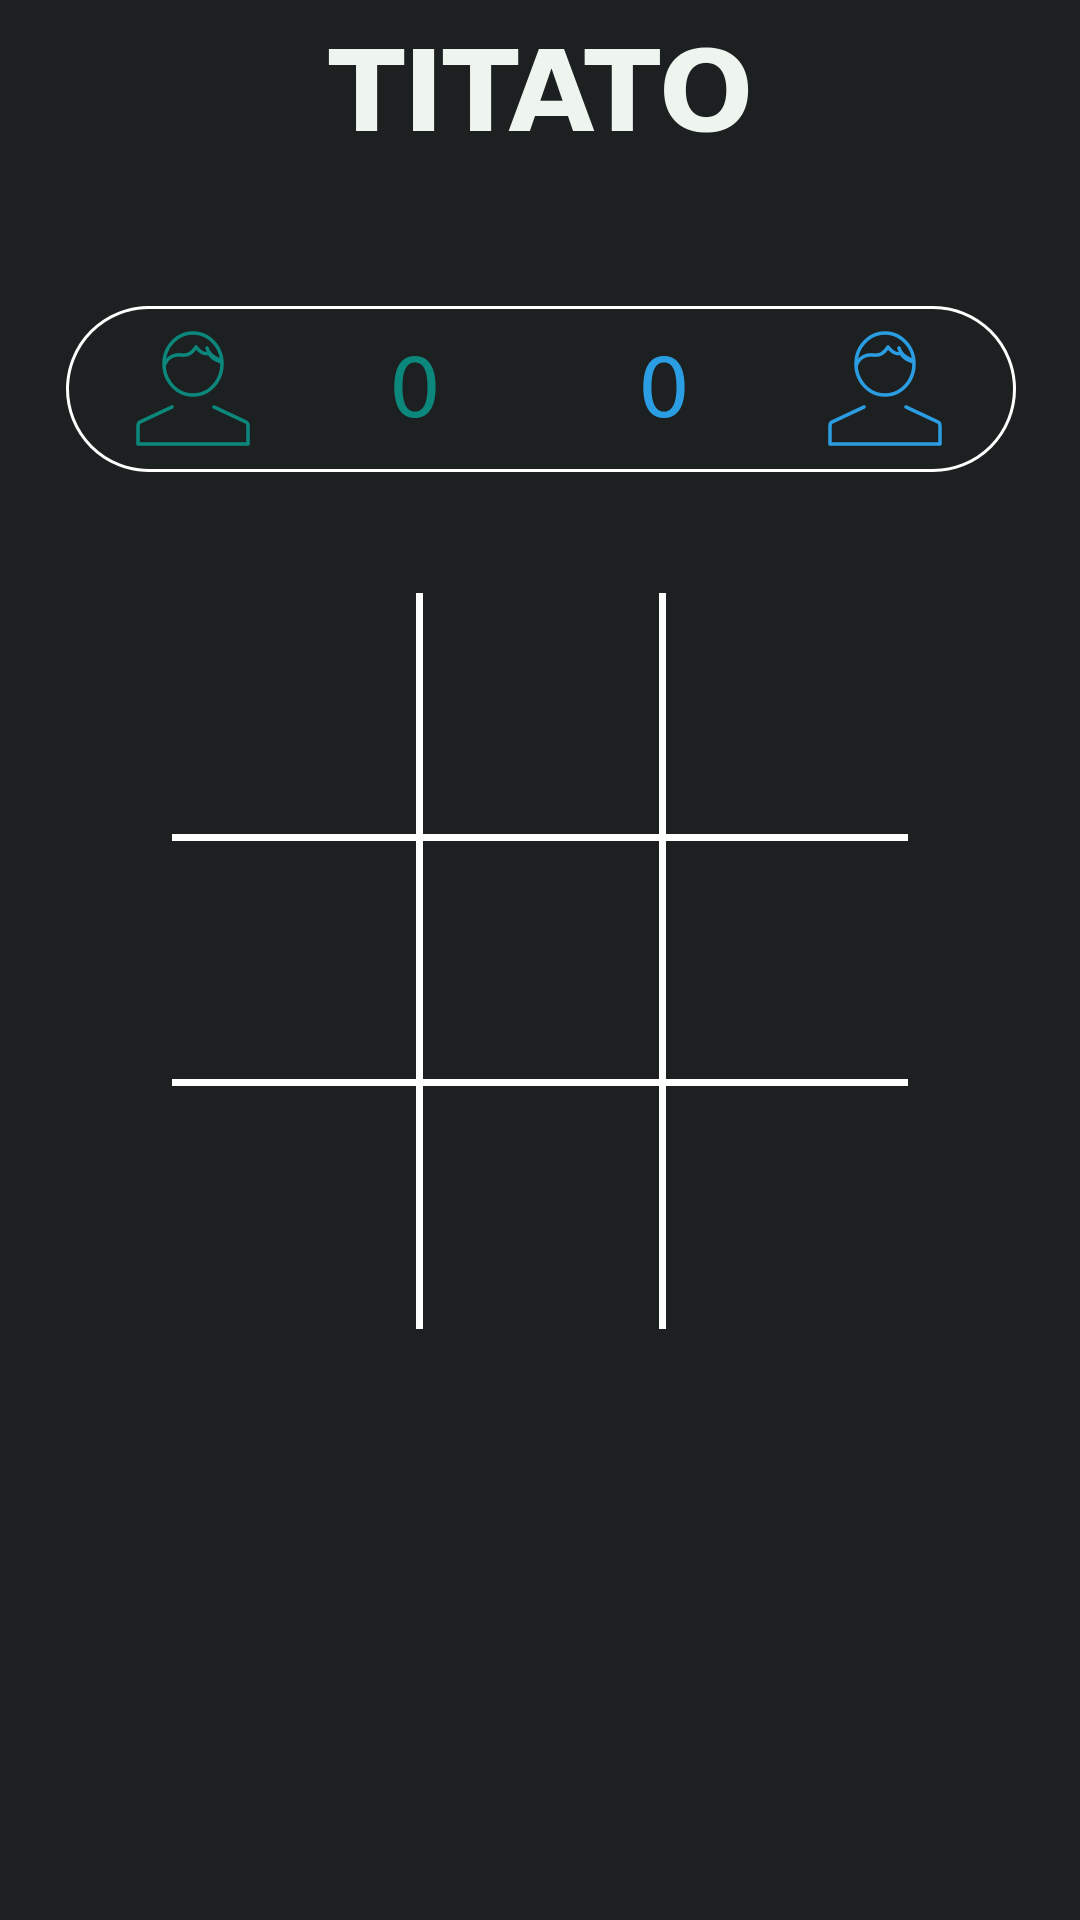  What do you see at coordinates (540, 93) in the screenshot?
I see `app-title: TITATO` at bounding box center [540, 93].